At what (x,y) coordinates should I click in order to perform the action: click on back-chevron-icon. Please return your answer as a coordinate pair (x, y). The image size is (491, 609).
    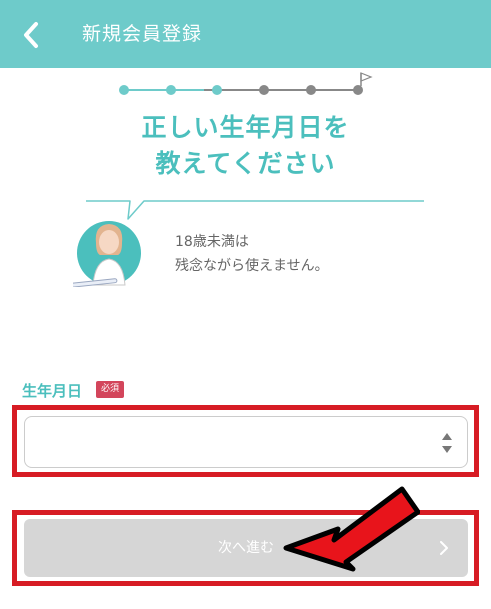
    Looking at the image, I should click on (33, 35).